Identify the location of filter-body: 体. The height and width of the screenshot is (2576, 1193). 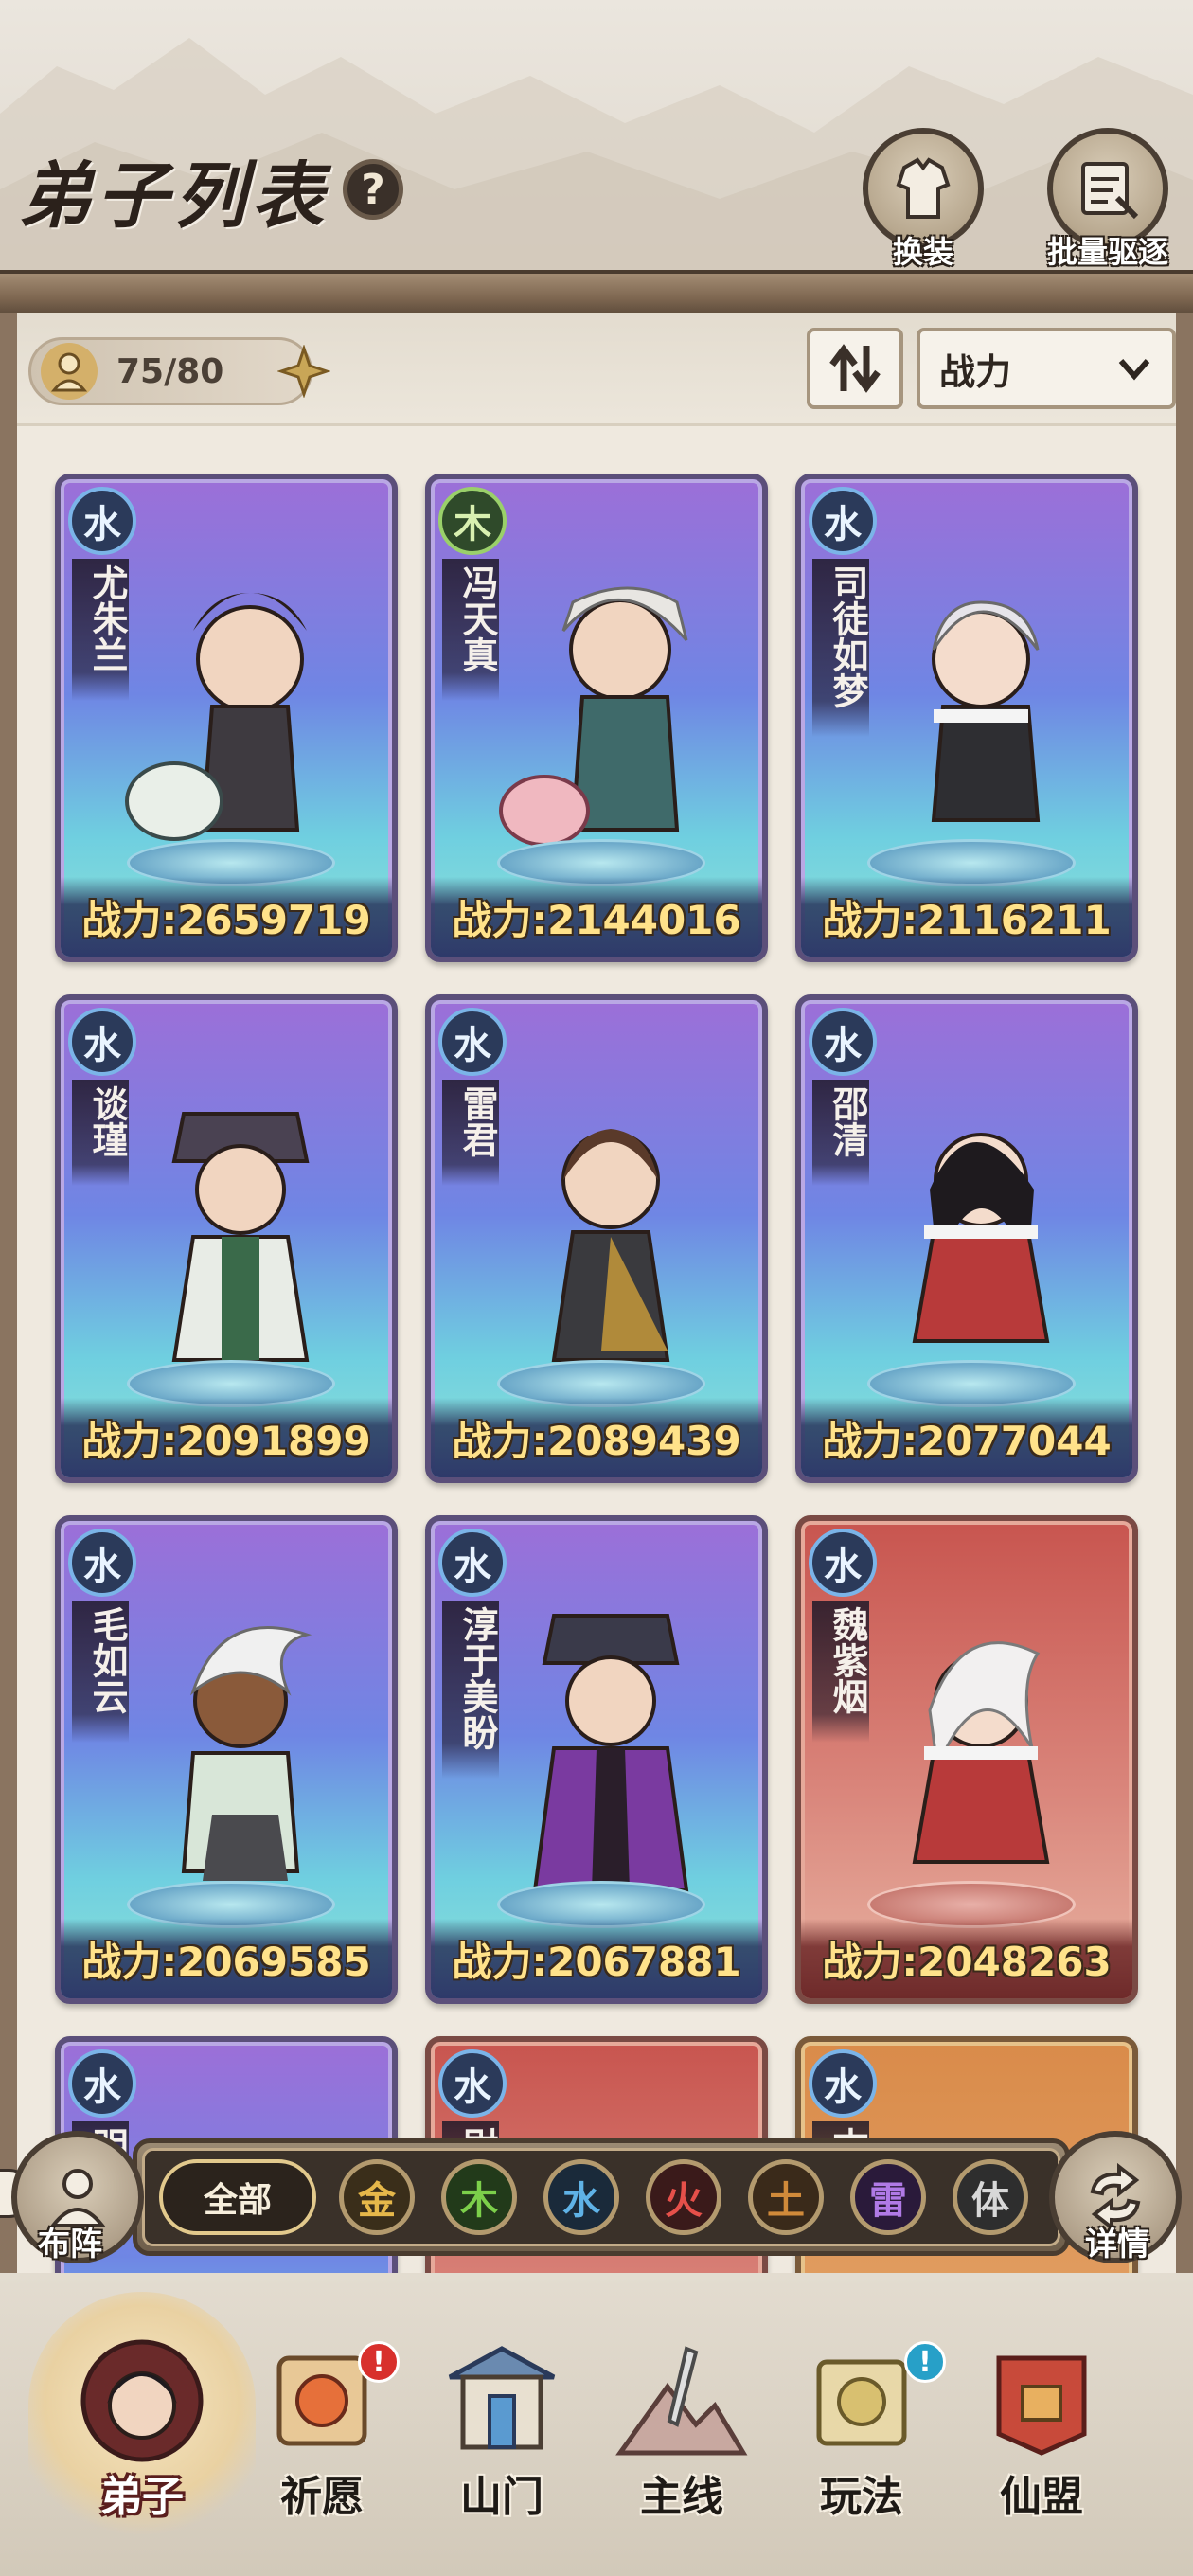
(990, 2197).